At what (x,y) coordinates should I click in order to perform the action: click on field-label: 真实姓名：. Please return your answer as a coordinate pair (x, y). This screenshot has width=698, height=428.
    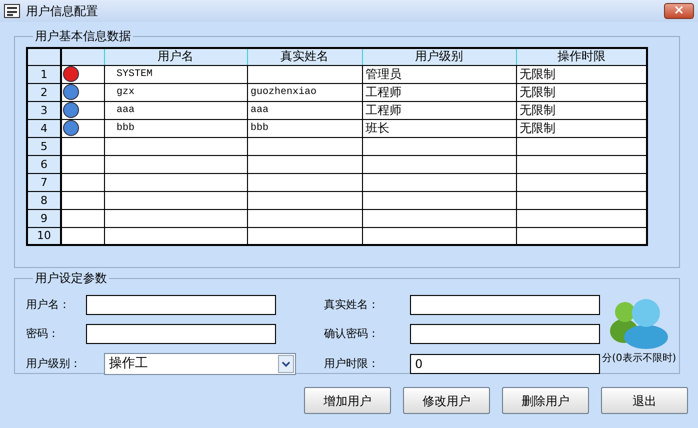
    Looking at the image, I should click on (352, 304).